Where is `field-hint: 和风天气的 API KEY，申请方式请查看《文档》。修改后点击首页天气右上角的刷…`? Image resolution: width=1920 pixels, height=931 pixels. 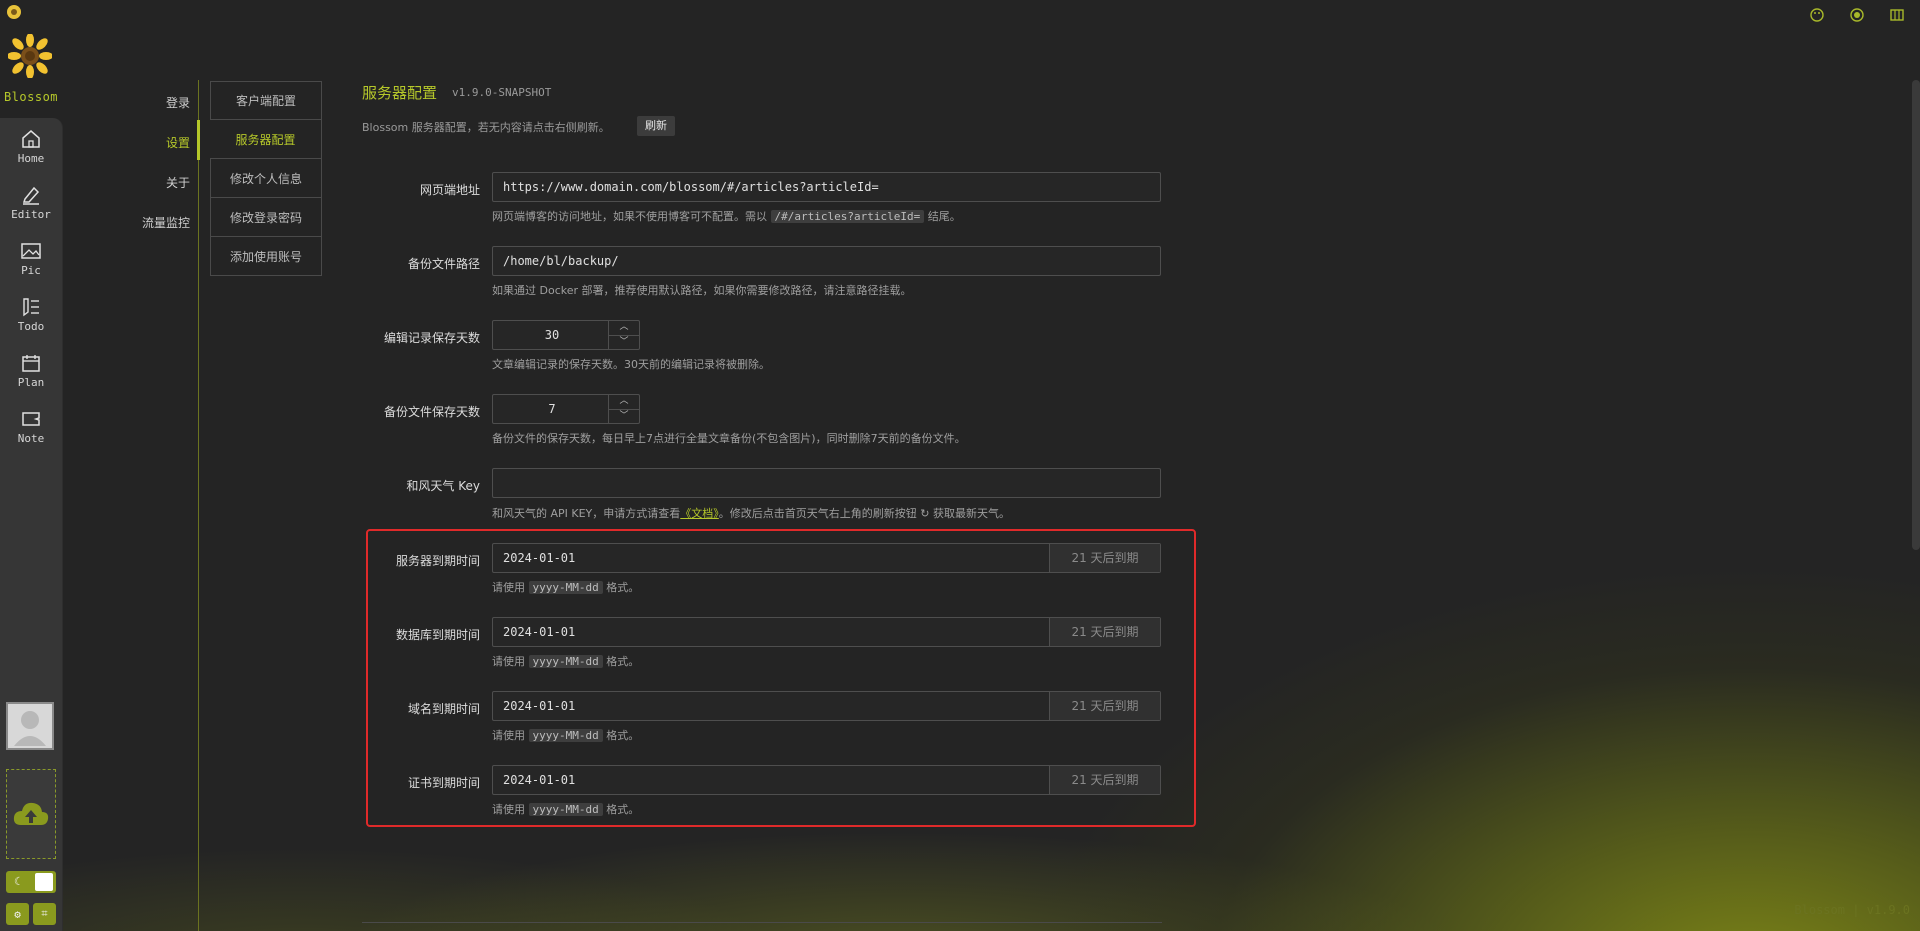
field-hint: 和风天气的 API KEY，申请方式请查看《文档》。修改后点击首页天气右上角的刷… is located at coordinates (751, 513).